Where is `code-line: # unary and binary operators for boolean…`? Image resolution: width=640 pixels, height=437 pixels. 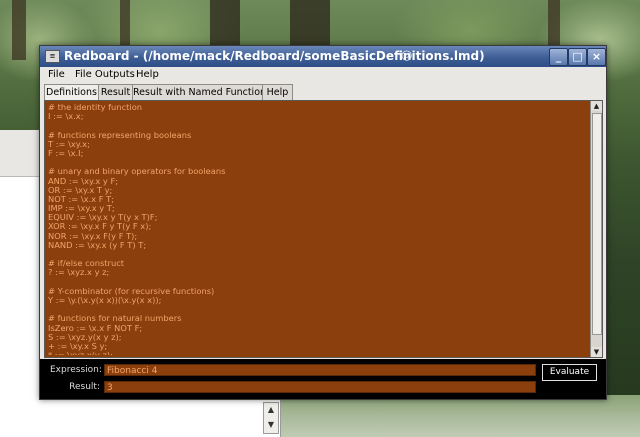
code-line: # unary and binary operators for boolean… is located at coordinates (137, 171).